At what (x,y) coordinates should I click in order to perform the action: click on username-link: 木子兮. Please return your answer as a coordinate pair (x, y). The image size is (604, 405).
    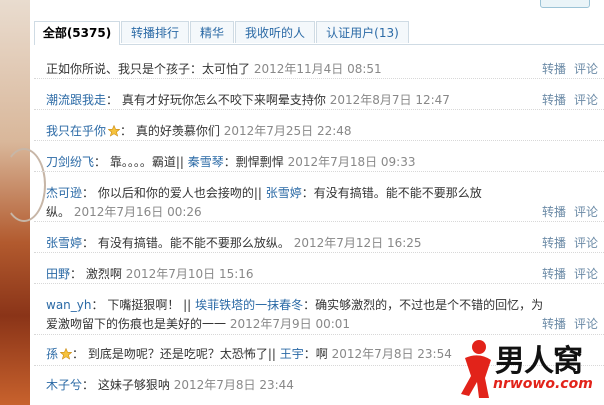
    Looking at the image, I should click on (64, 385).